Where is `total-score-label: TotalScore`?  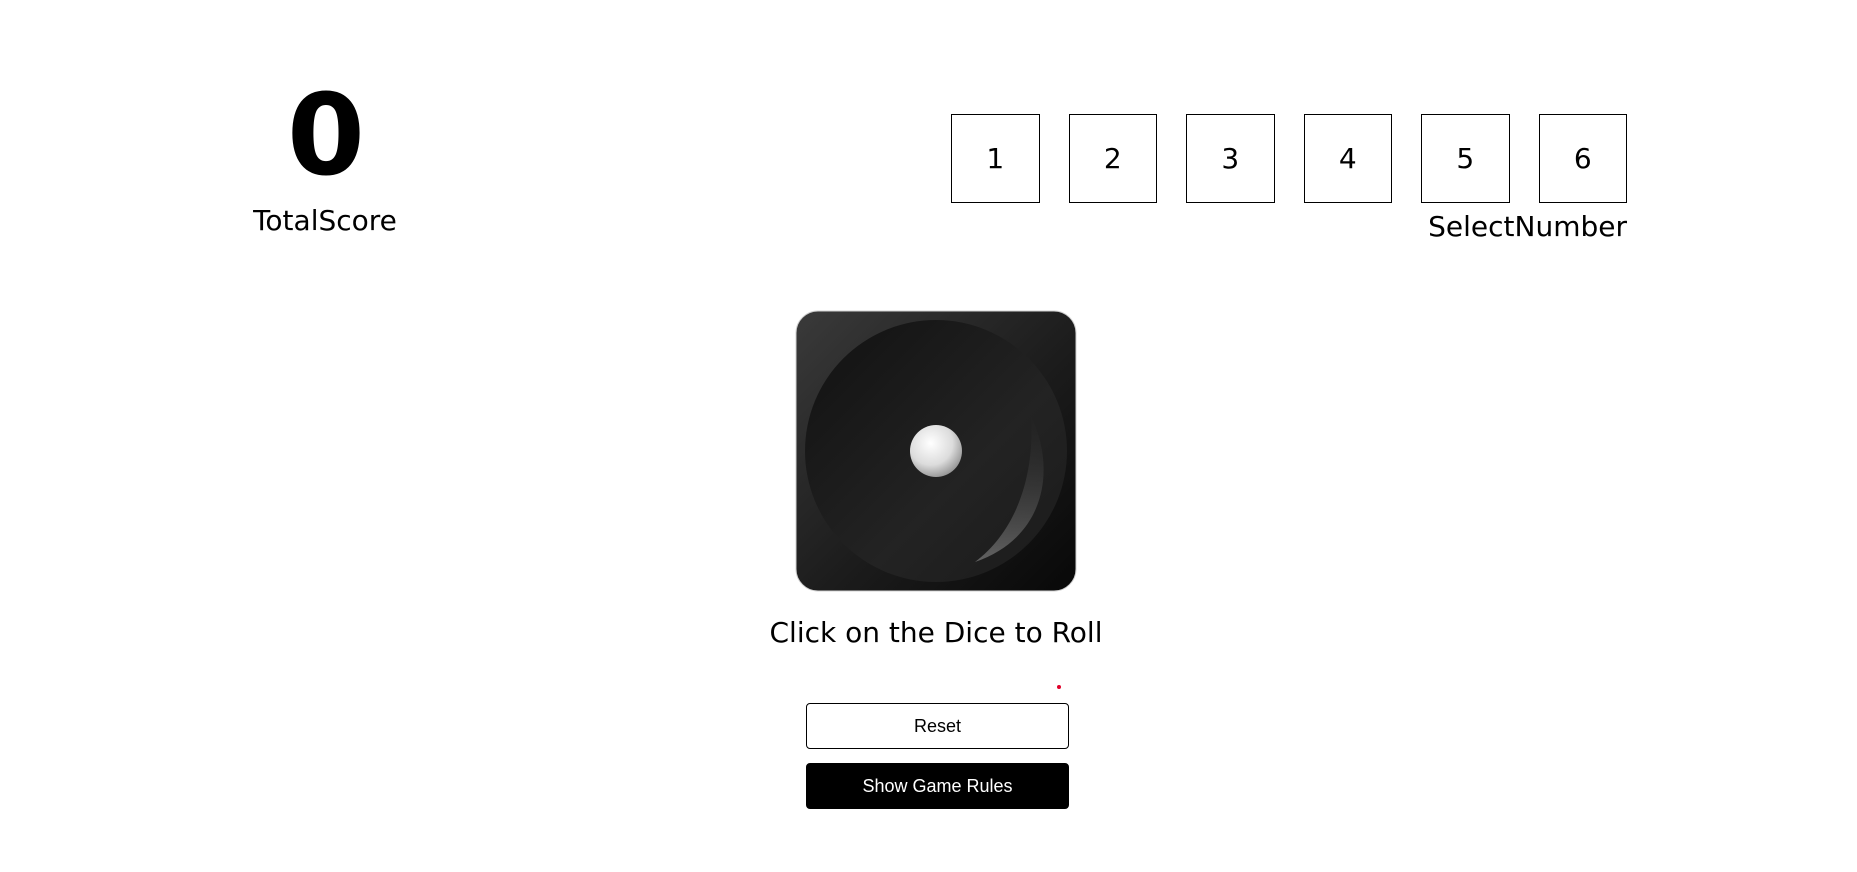
total-score-label: TotalScore is located at coordinates (325, 220).